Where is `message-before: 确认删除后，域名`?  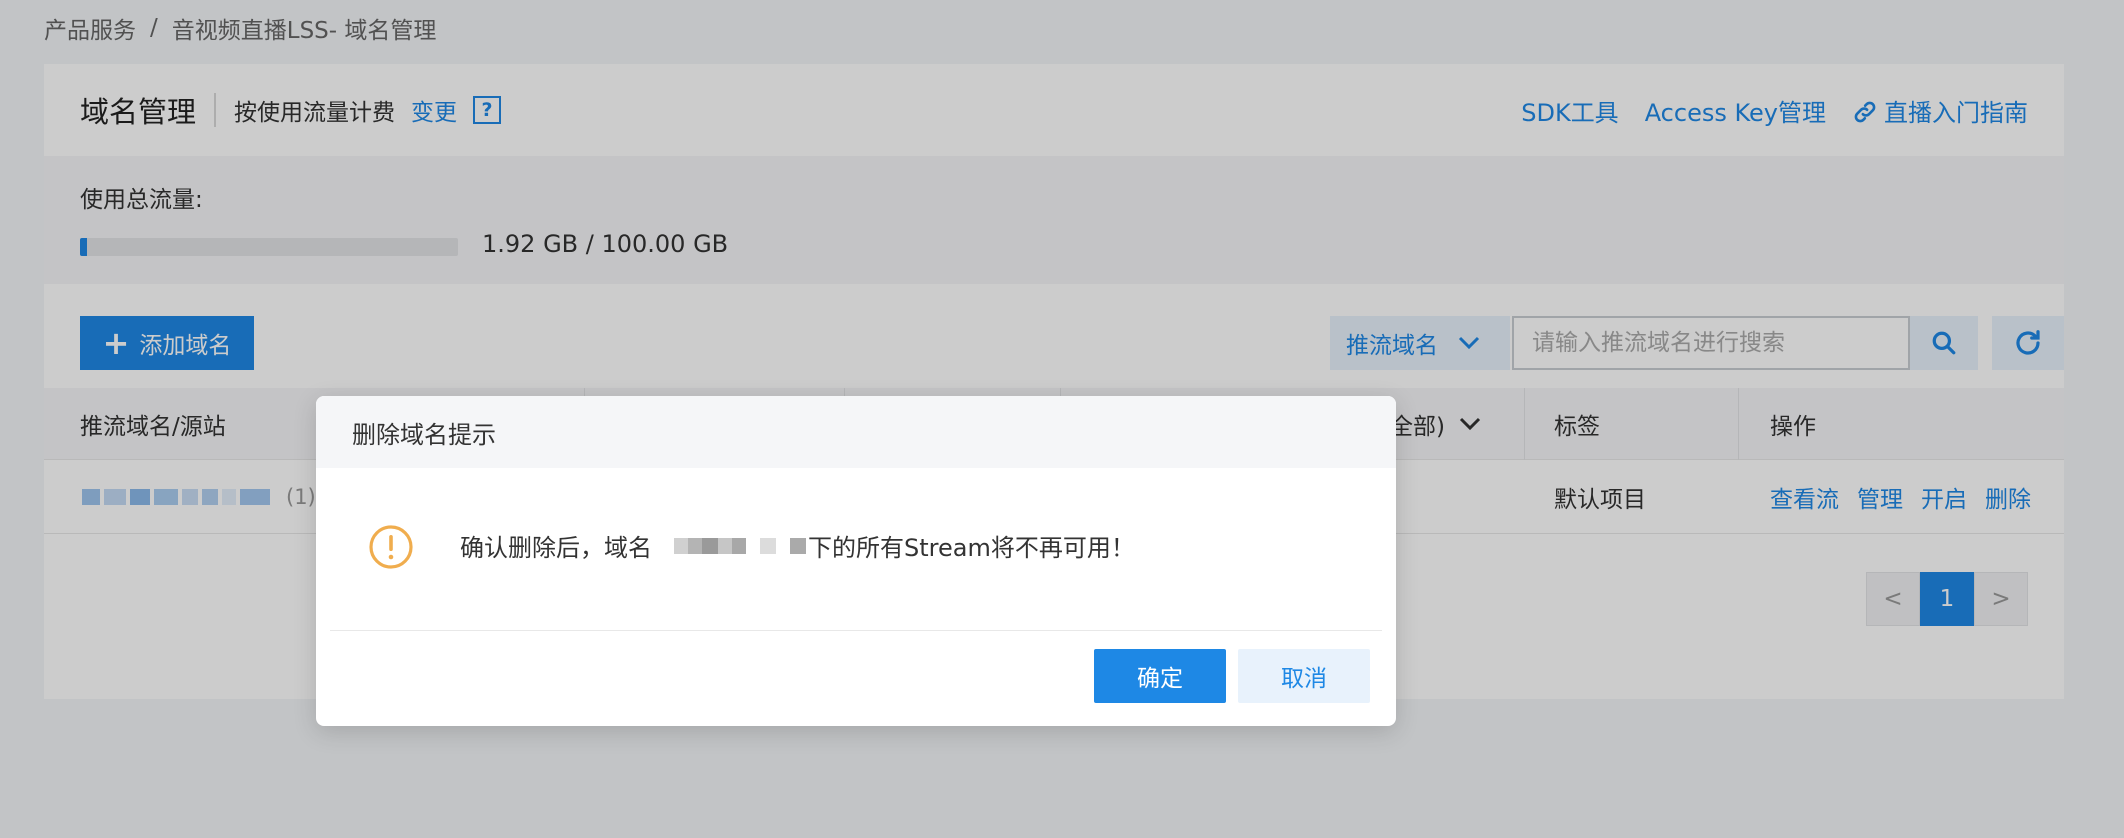
message-before: 确认删除后，域名 is located at coordinates (556, 548).